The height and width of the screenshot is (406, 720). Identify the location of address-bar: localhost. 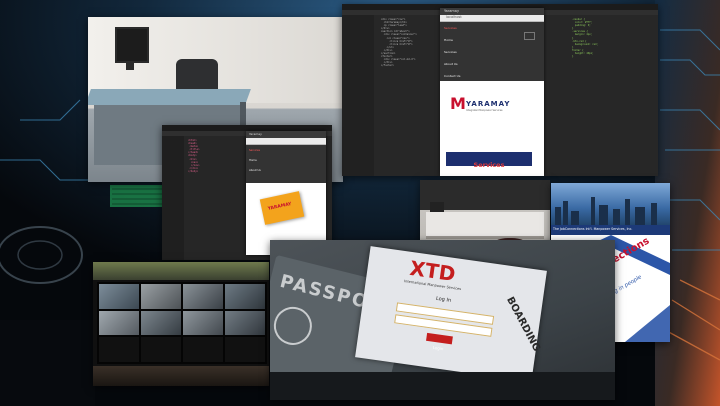
(454, 17).